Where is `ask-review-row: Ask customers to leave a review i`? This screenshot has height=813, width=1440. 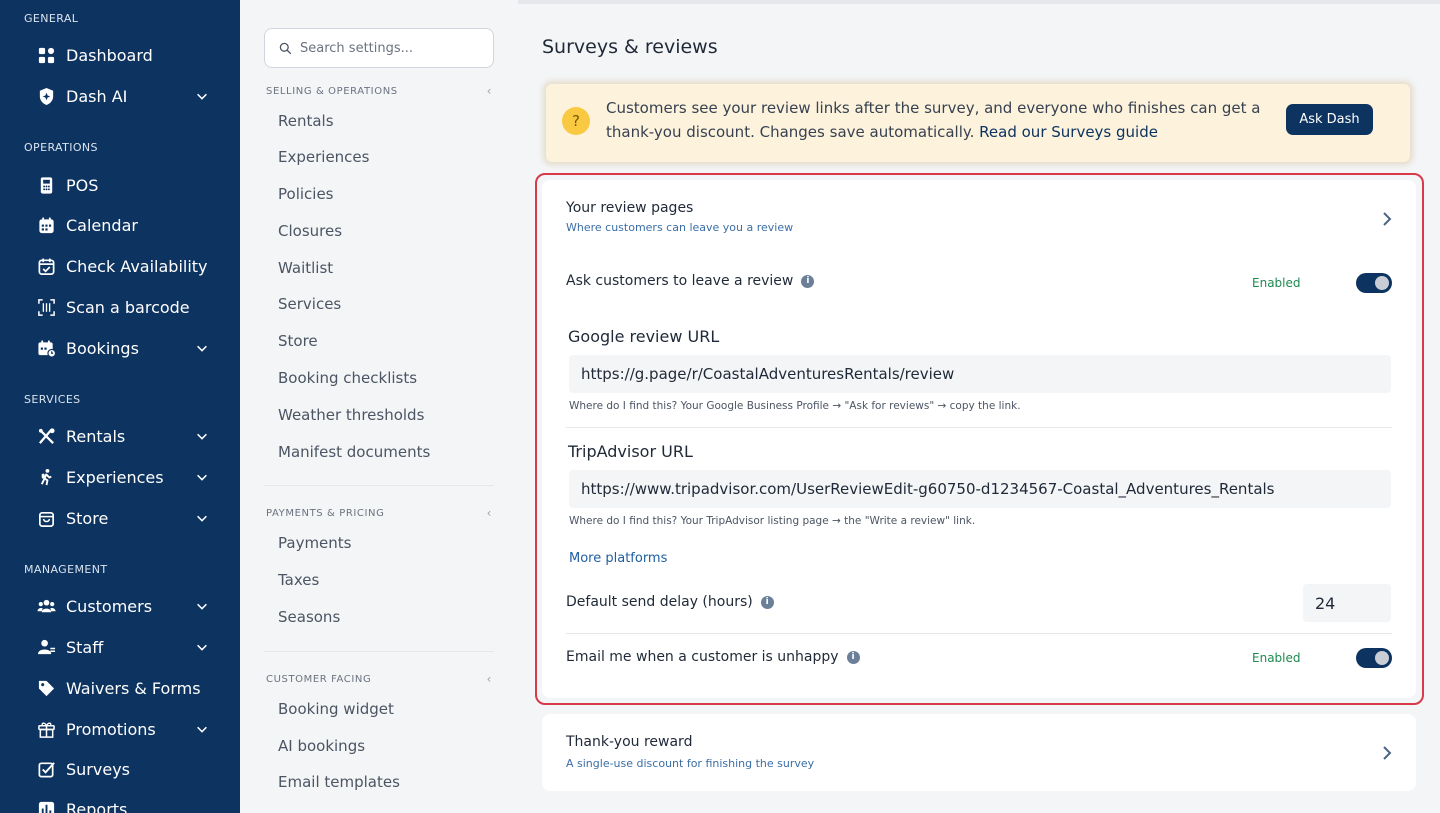 ask-review-row: Ask customers to leave a review i is located at coordinates (690, 281).